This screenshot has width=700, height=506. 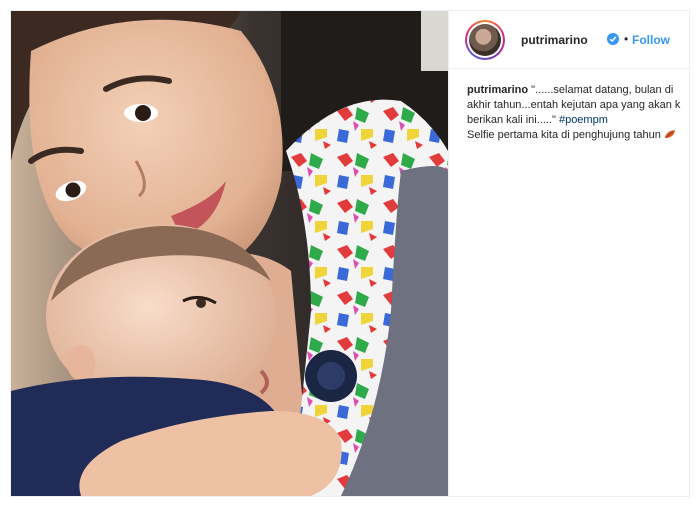 I want to click on caption-username: putrimarino, so click(x=497, y=90).